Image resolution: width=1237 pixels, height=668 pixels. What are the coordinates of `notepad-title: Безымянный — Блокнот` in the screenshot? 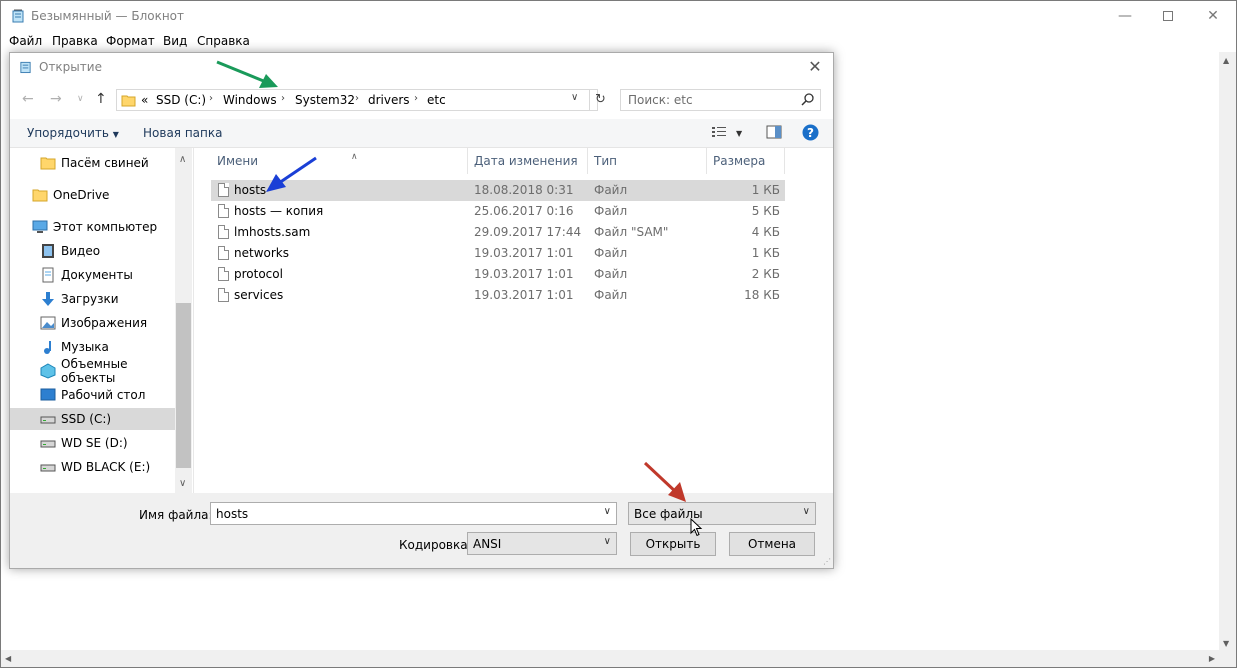 It's located at (108, 16).